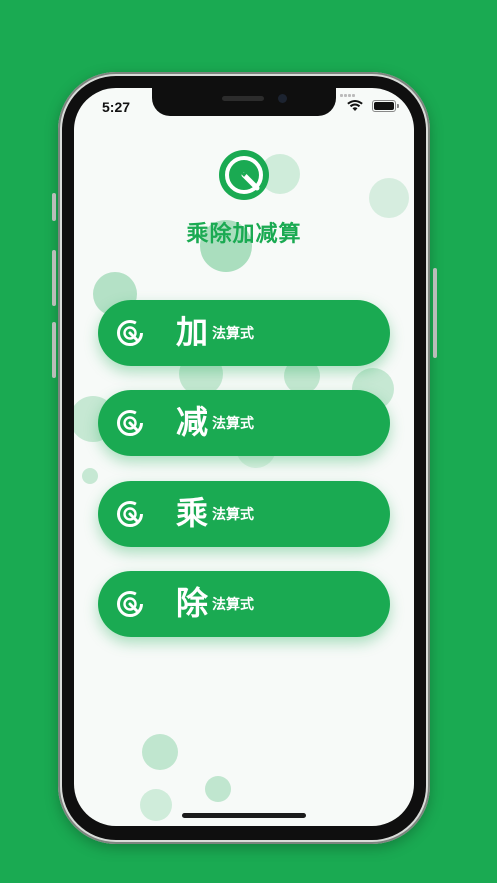 The height and width of the screenshot is (883, 497). I want to click on operation-big-label: 除, so click(192, 603).